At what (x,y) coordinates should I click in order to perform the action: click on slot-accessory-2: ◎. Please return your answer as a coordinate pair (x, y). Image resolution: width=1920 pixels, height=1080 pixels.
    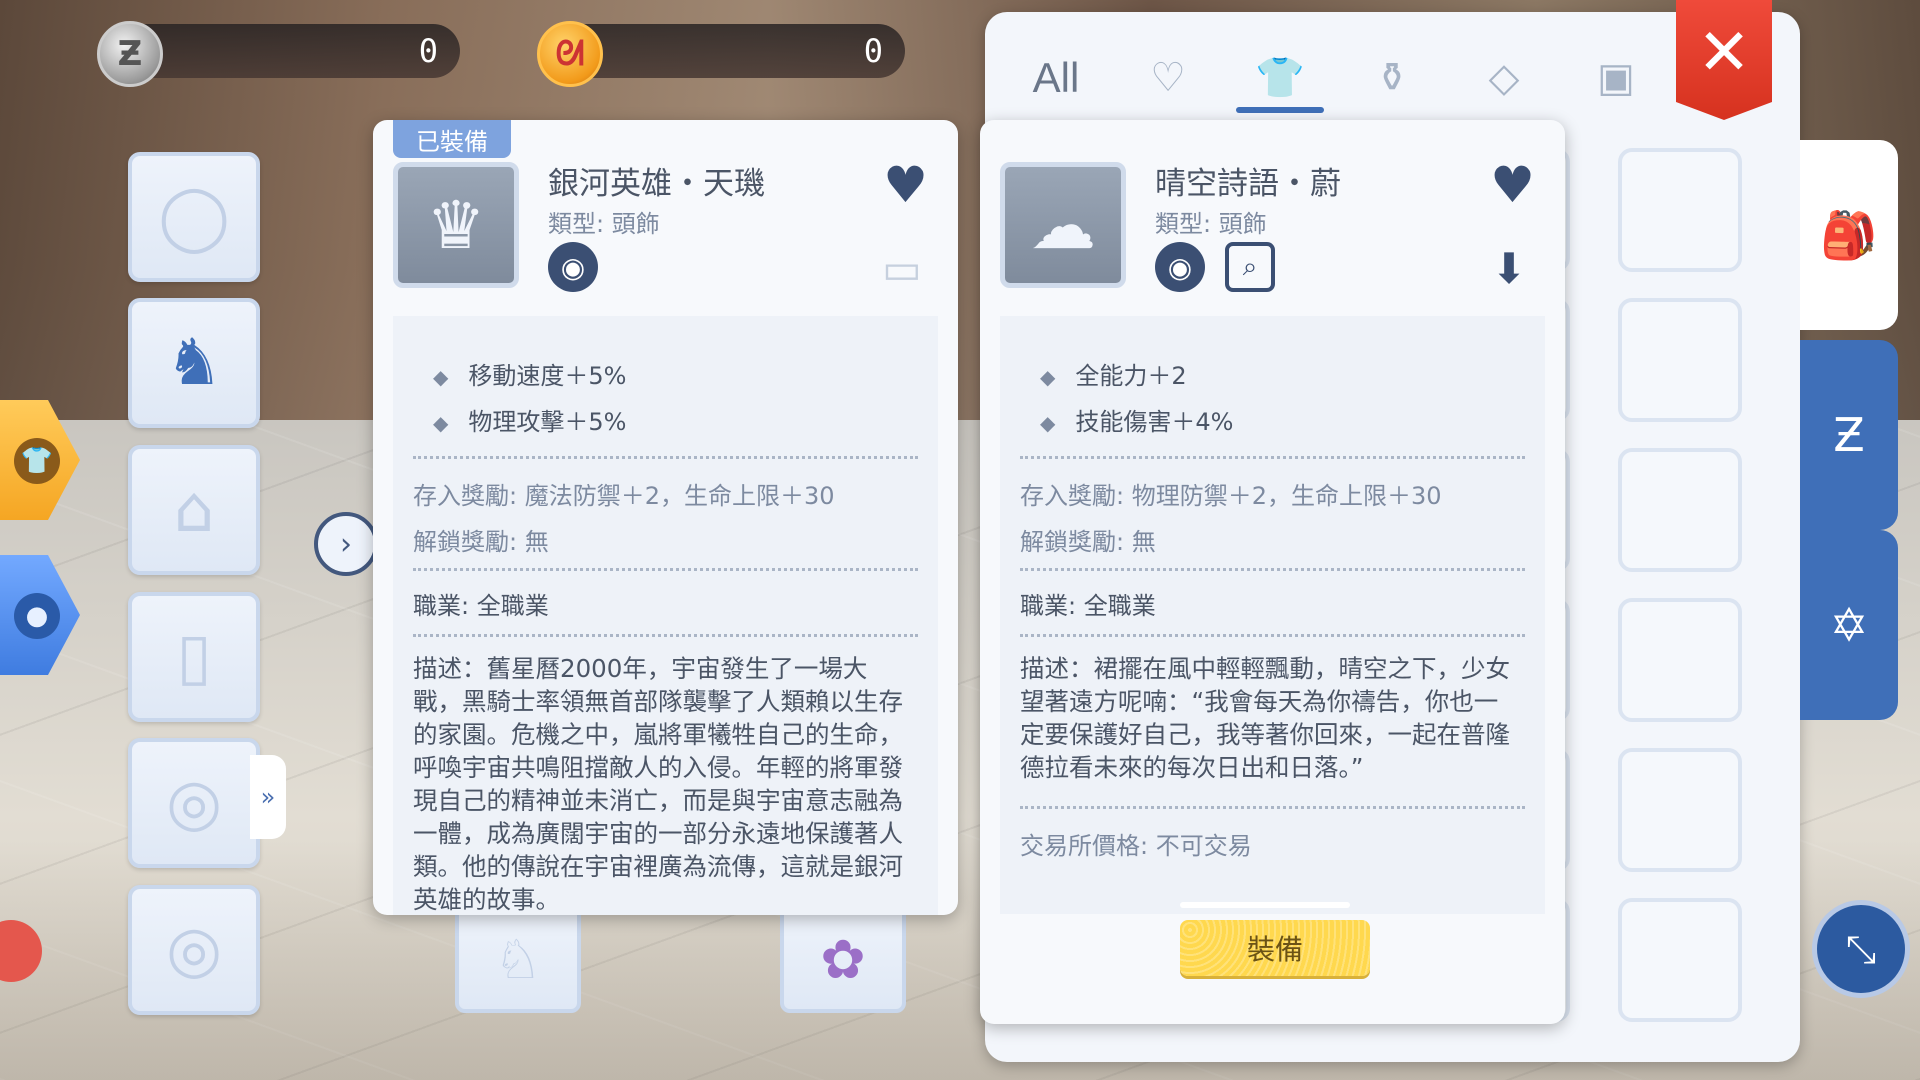
    Looking at the image, I should click on (194, 950).